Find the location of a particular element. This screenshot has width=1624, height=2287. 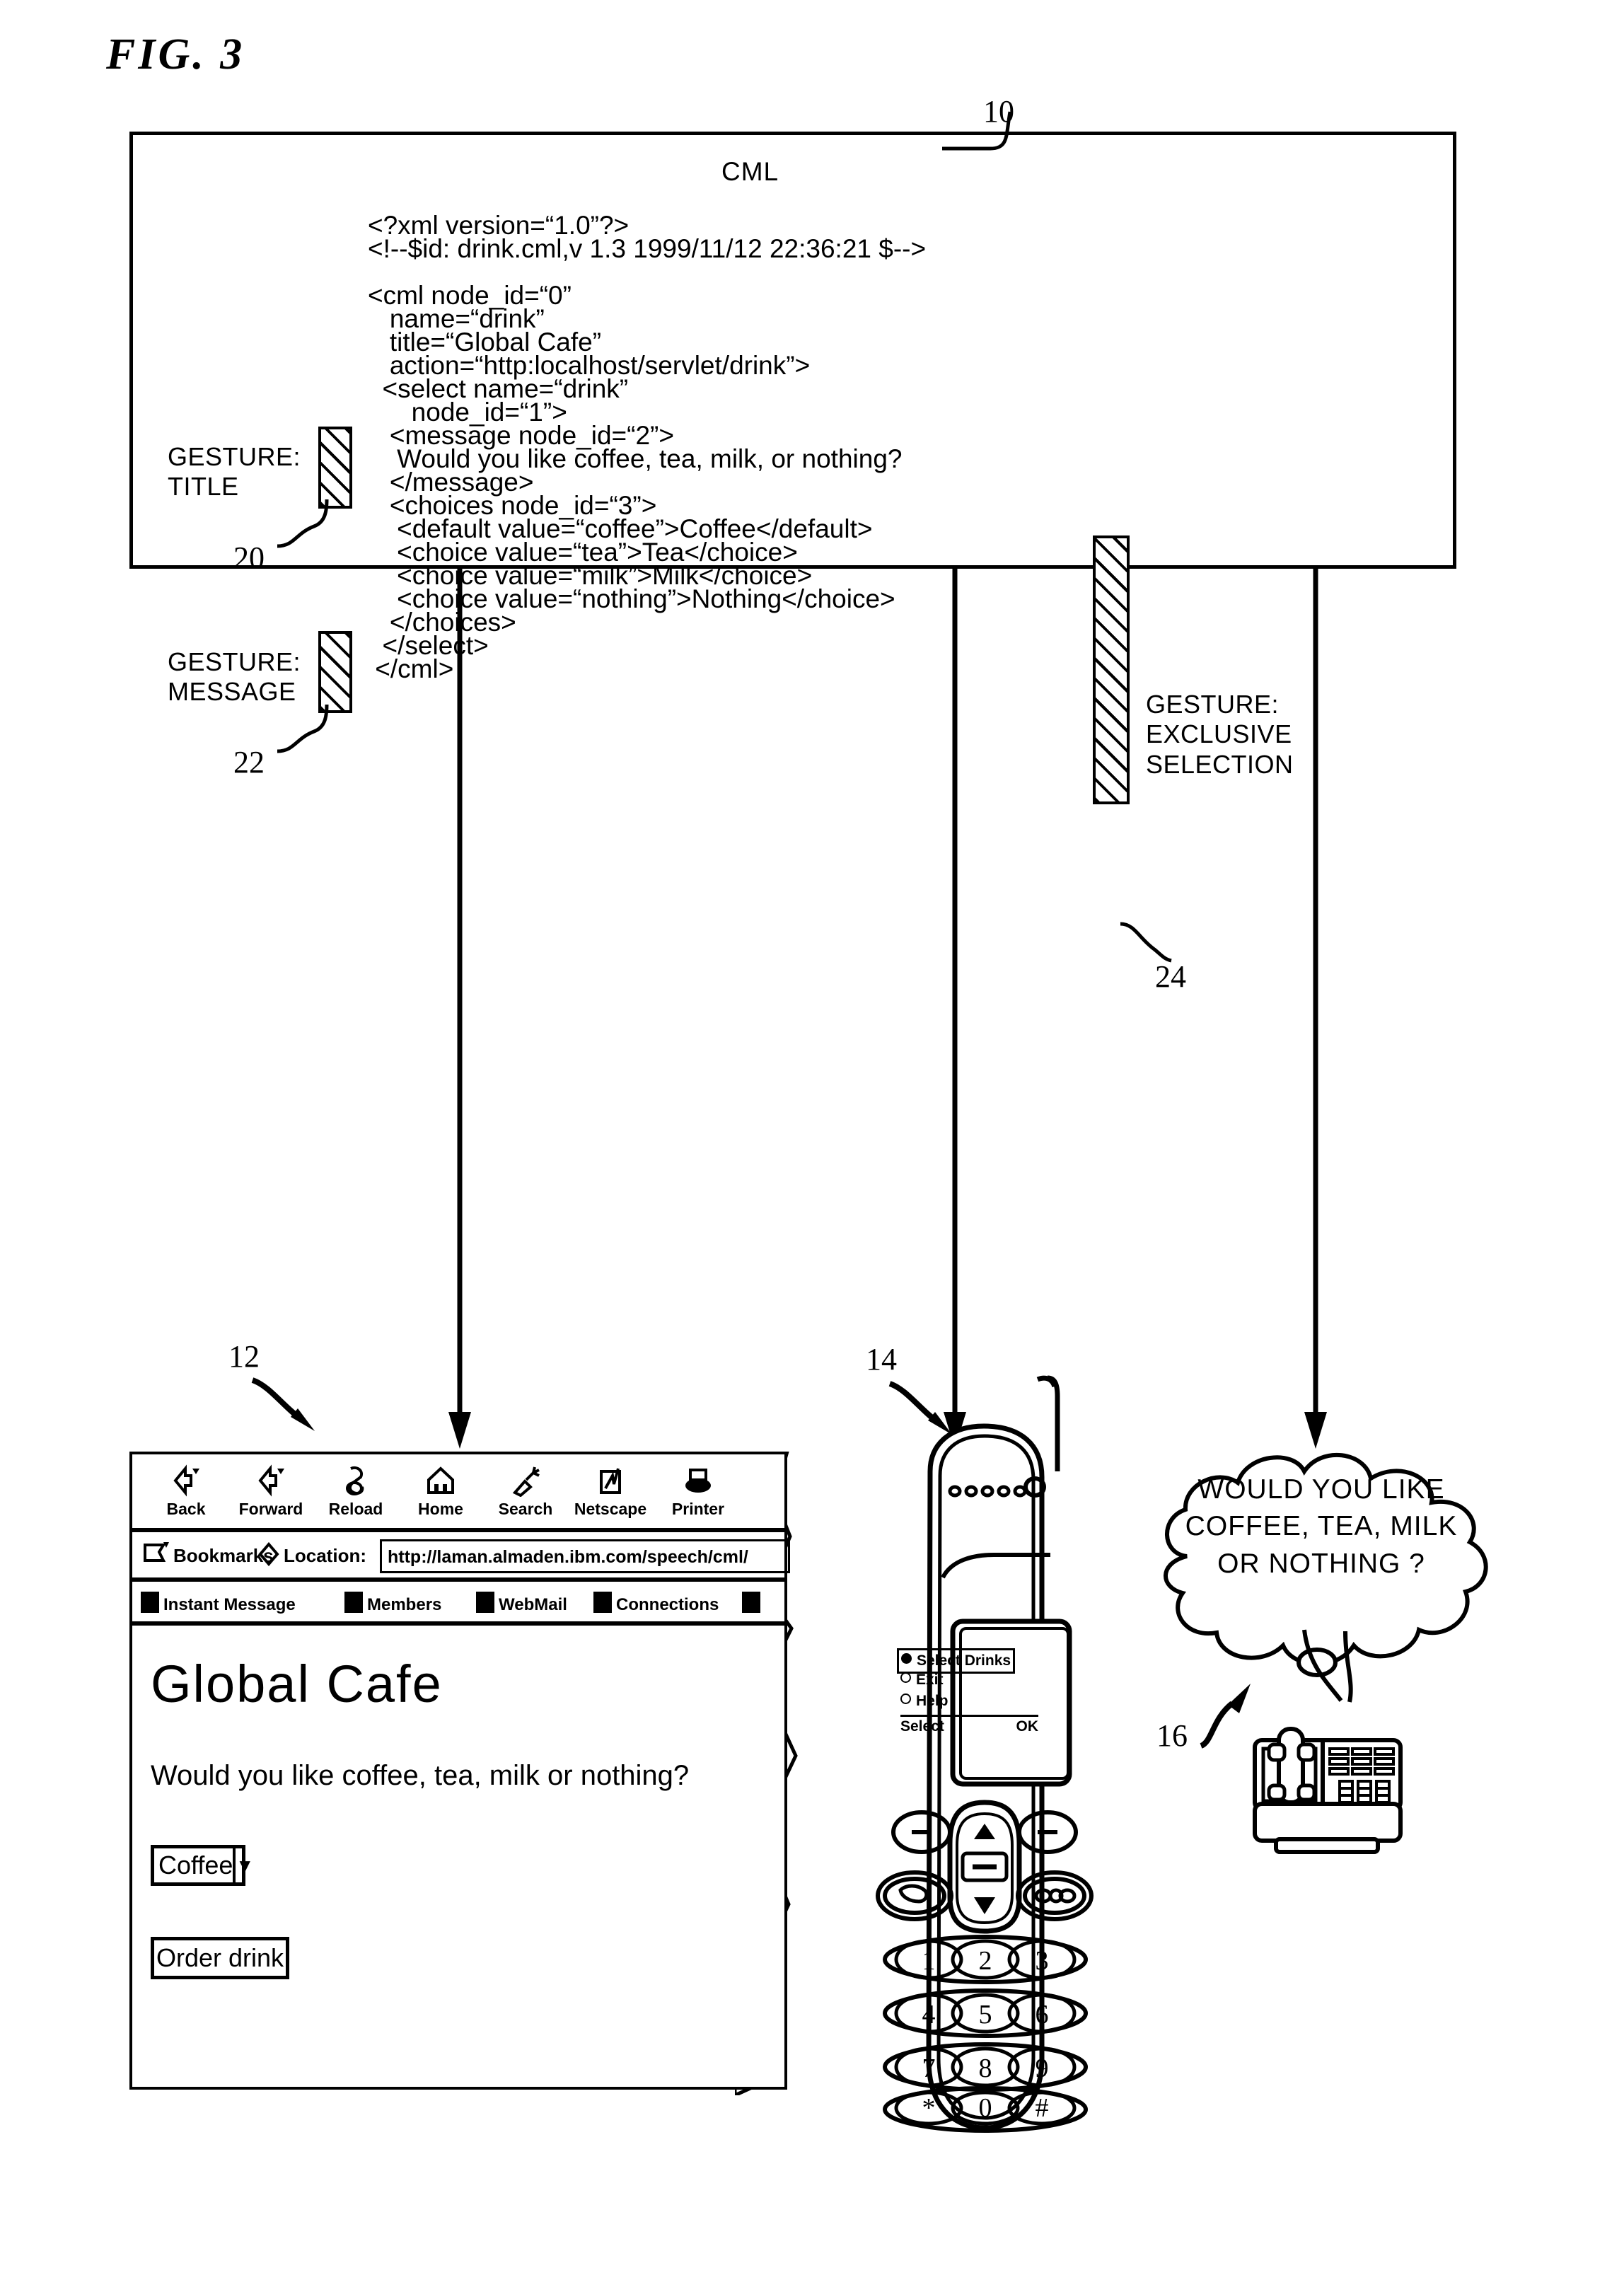

gesture-label-title: GESTURE: TITLE is located at coordinates (234, 472).